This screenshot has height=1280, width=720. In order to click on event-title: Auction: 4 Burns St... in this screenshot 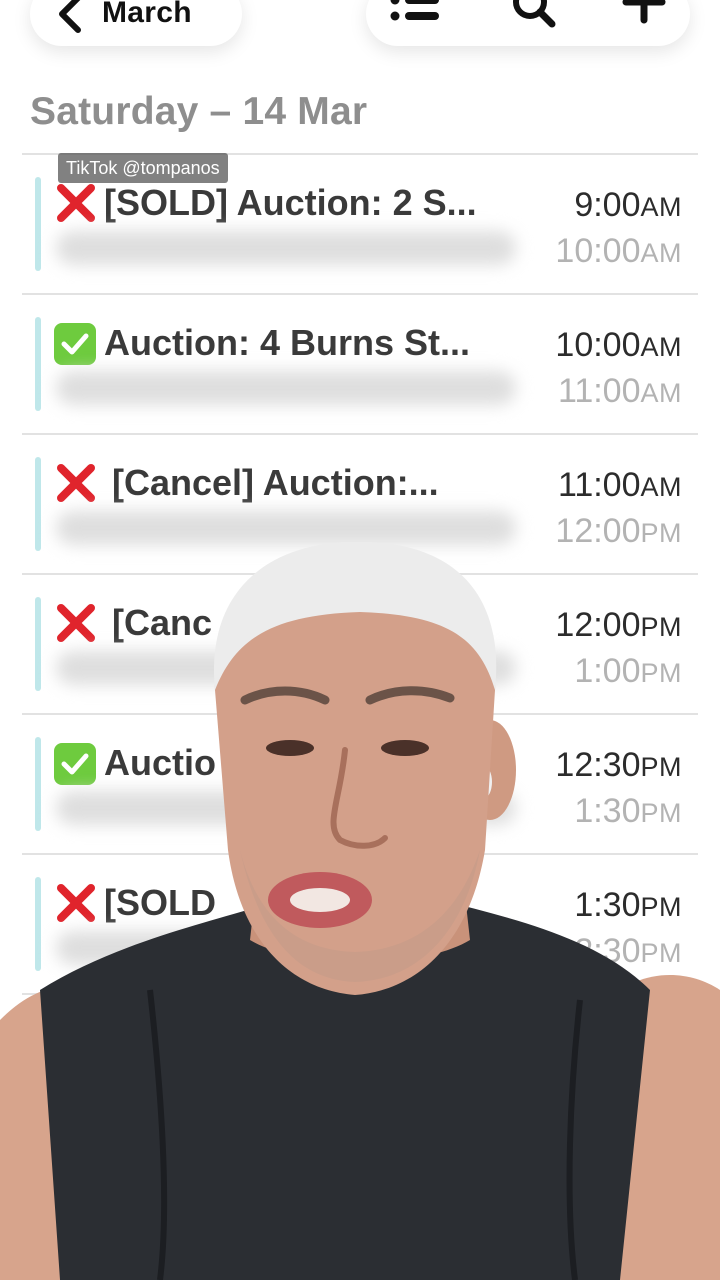, I will do `click(287, 342)`.